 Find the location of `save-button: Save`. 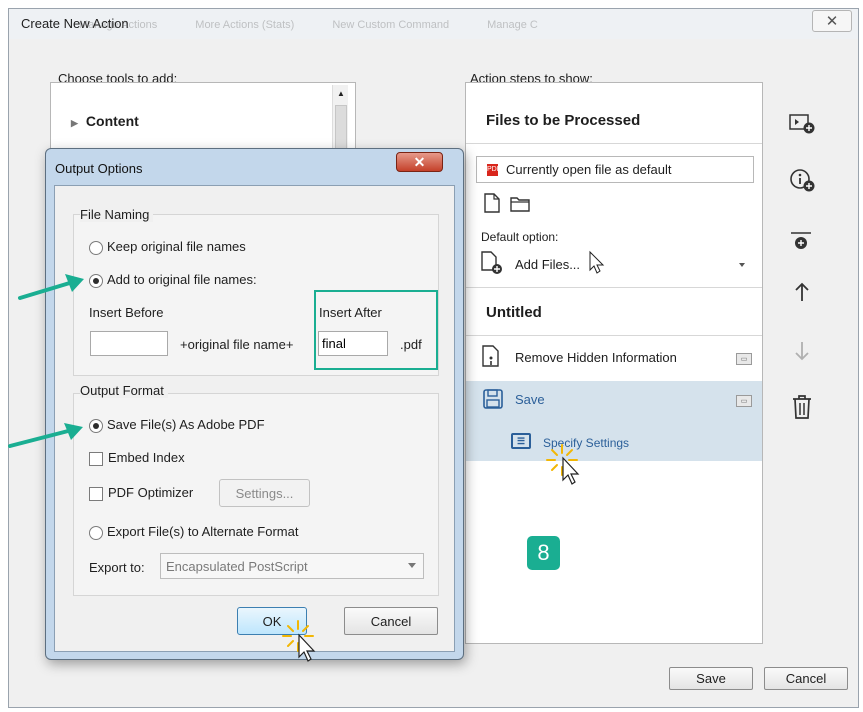

save-button: Save is located at coordinates (711, 678).